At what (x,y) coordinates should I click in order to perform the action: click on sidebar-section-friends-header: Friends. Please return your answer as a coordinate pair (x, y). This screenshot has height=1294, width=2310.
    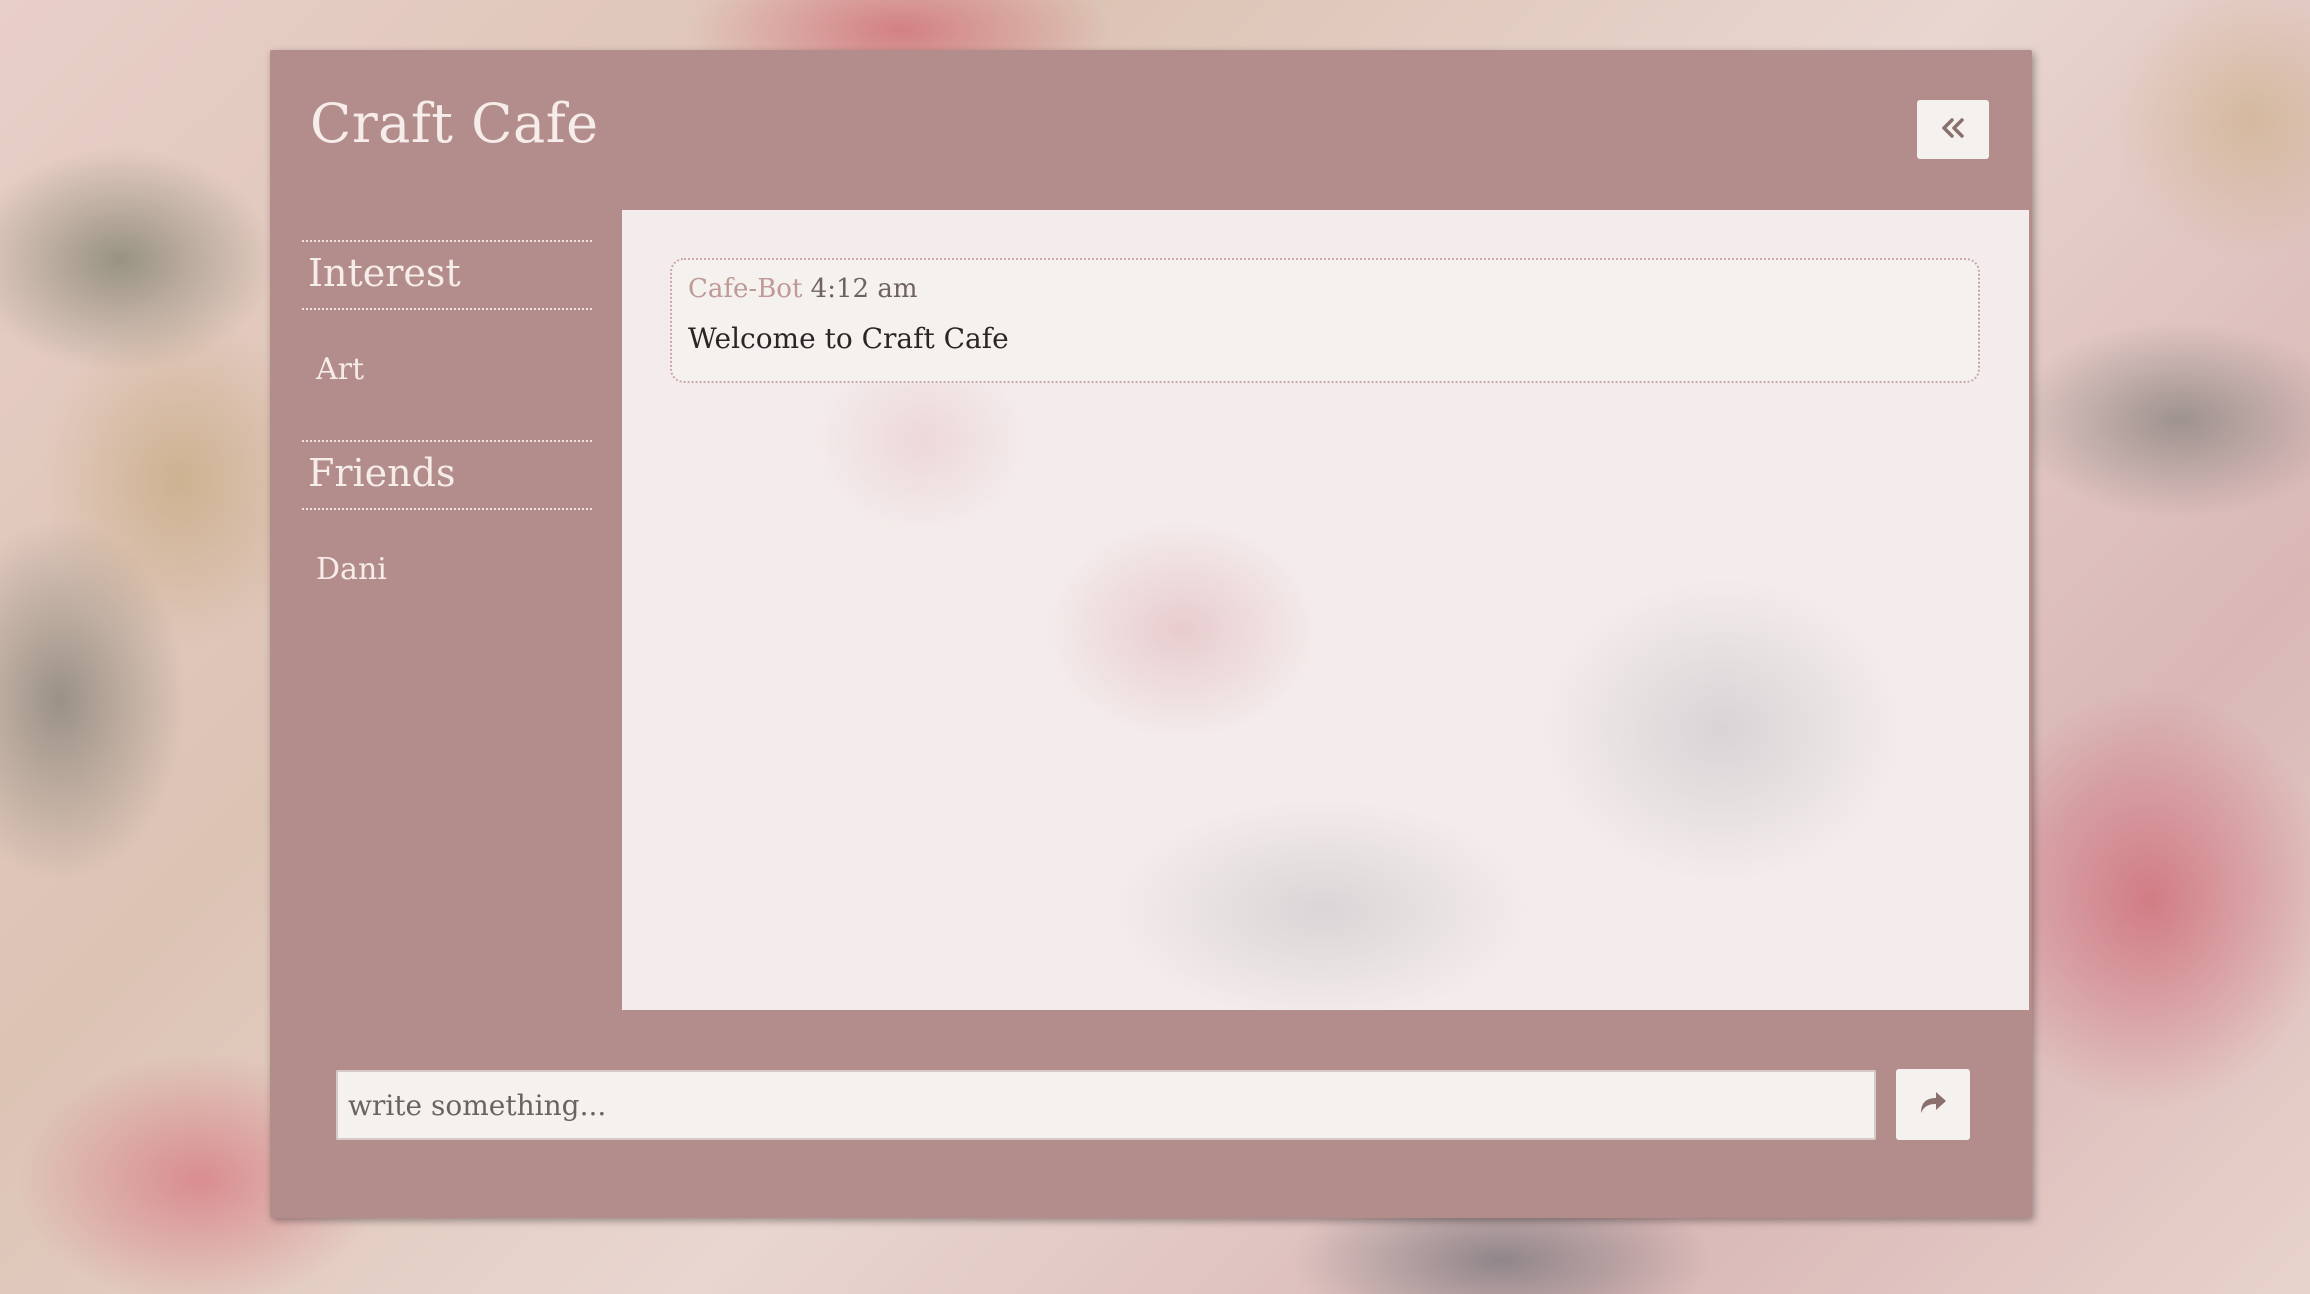
    Looking at the image, I should click on (447, 475).